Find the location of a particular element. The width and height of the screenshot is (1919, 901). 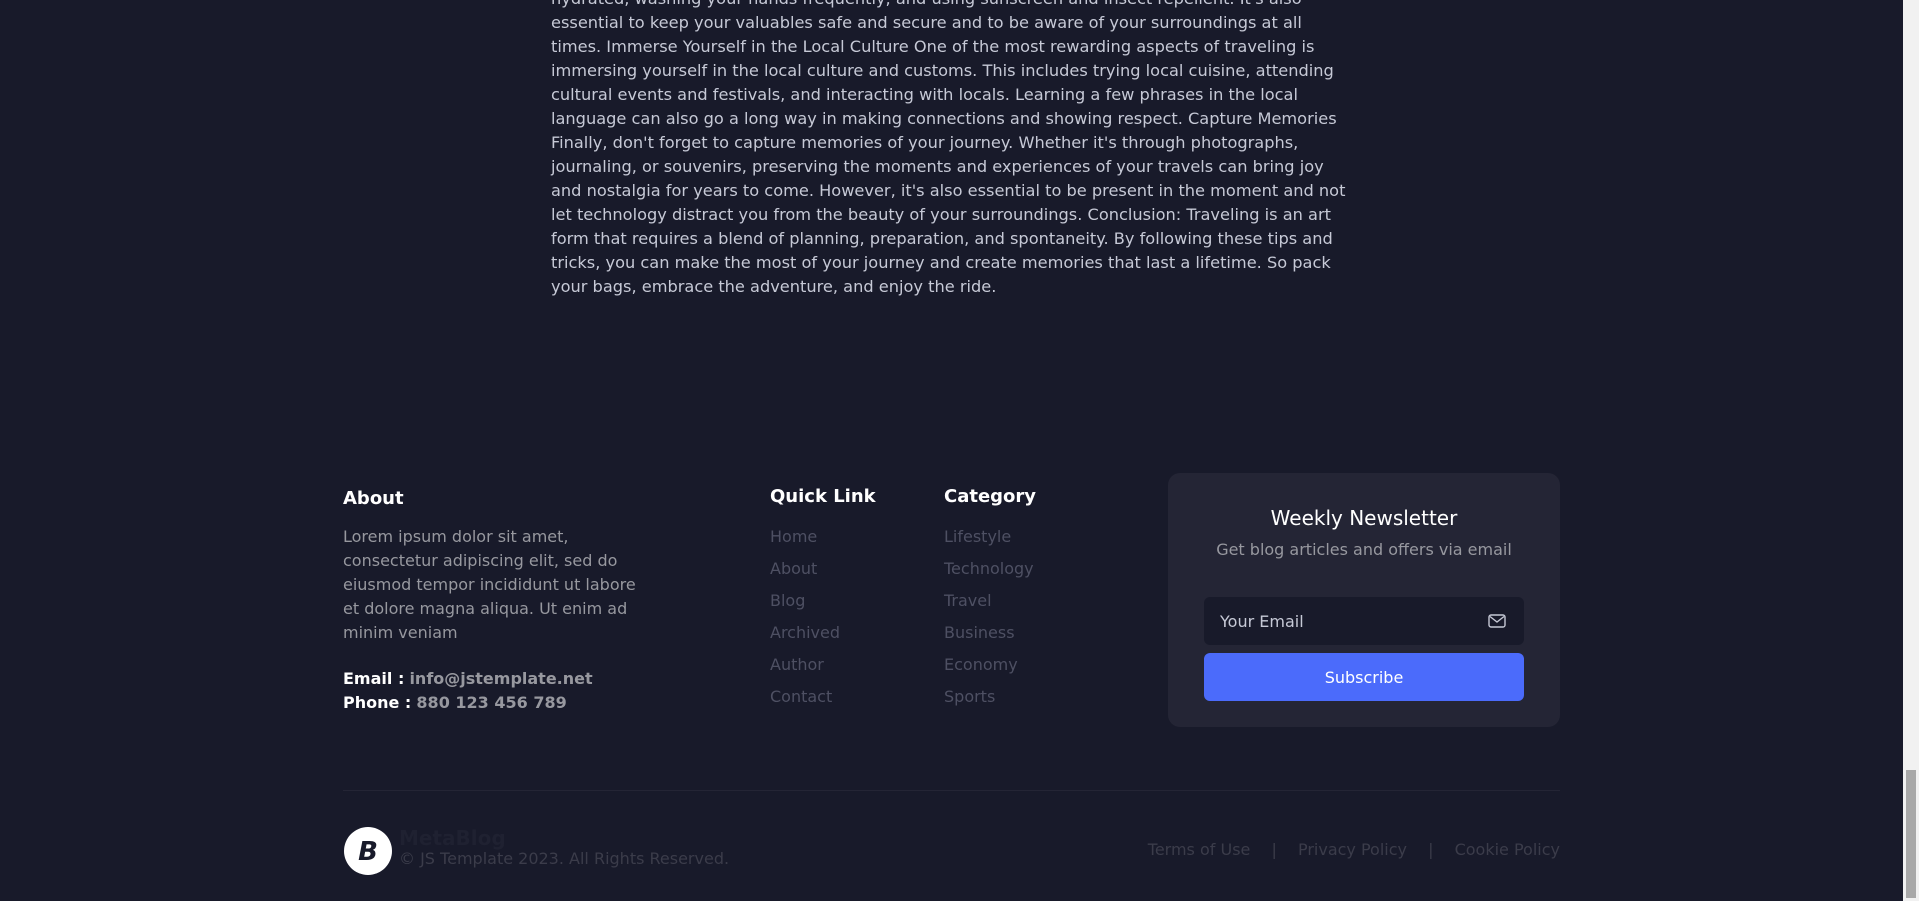

category-travel: Travel is located at coordinates (990, 605).